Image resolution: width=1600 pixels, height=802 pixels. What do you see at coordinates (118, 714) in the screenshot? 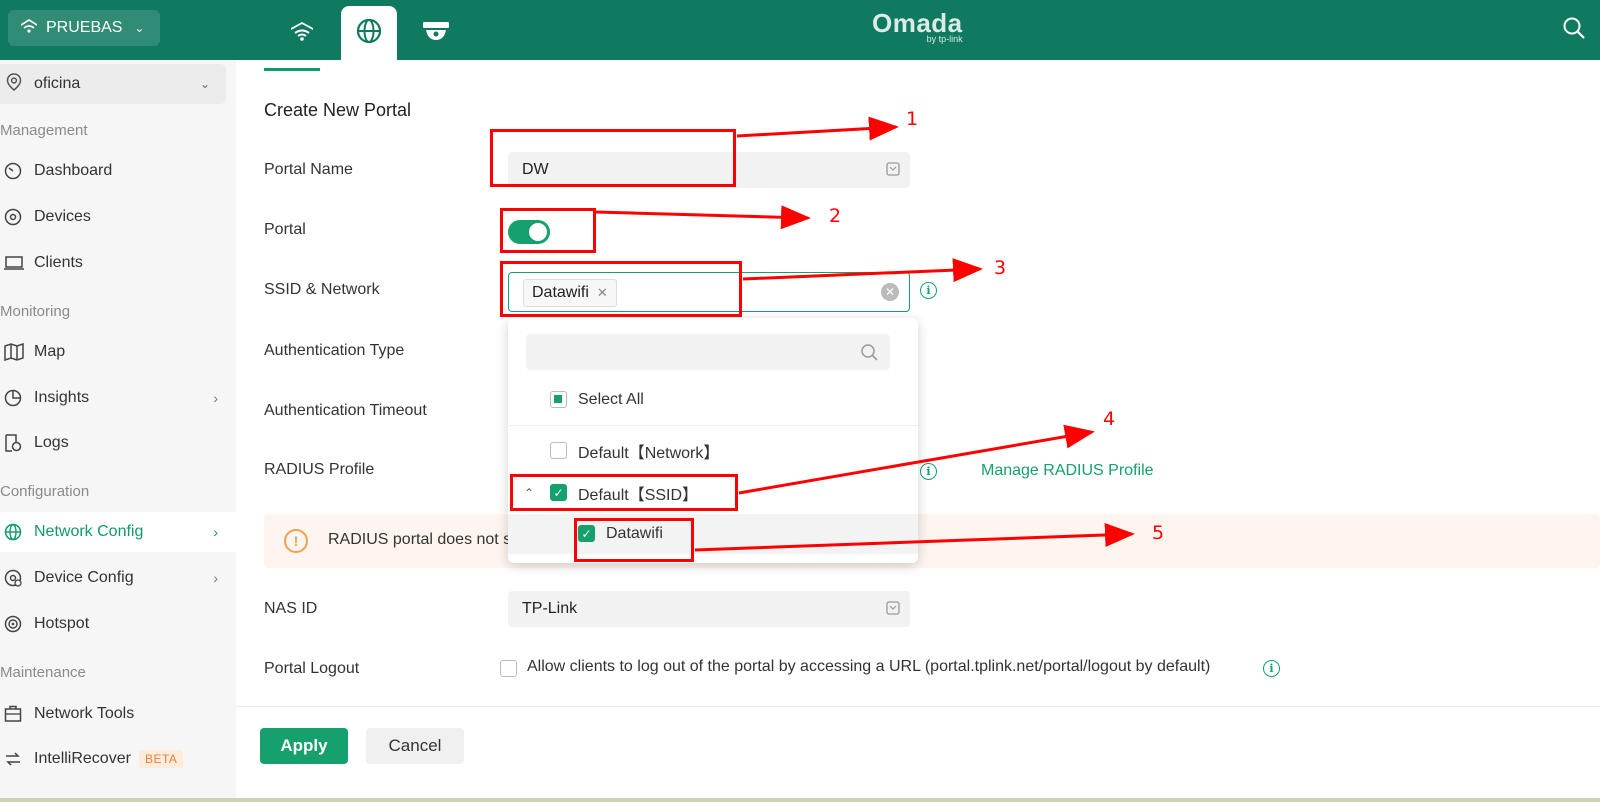
I see `sidebar-item-network-tools: Network Tools` at bounding box center [118, 714].